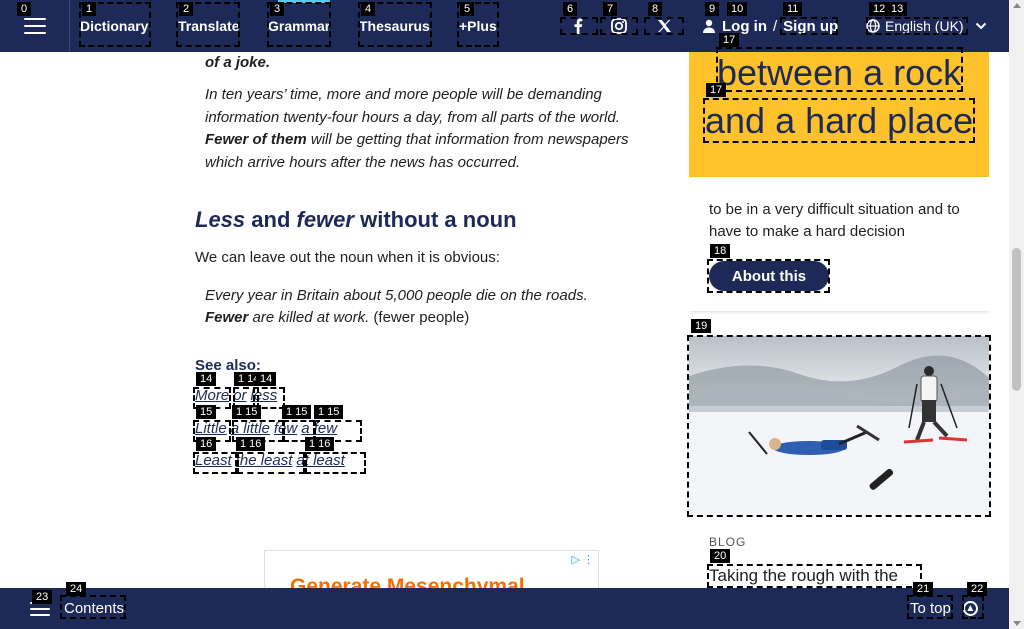  I want to click on to-top-label: To top, so click(930, 608).